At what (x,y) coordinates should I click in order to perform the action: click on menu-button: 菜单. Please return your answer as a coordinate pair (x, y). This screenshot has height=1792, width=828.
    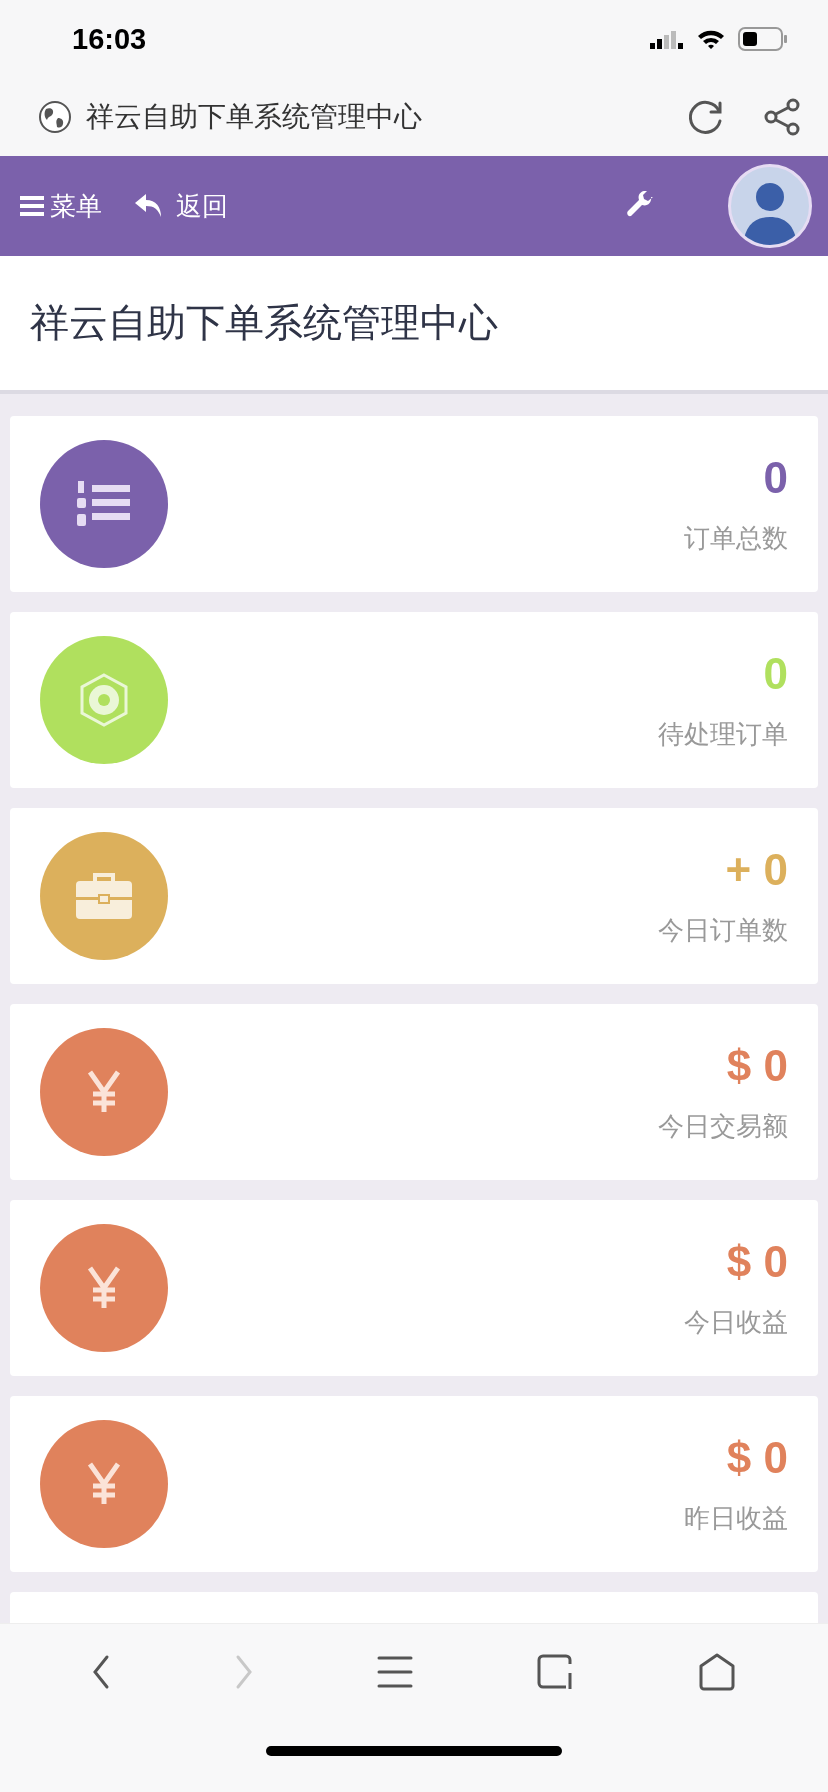
    Looking at the image, I should click on (61, 206).